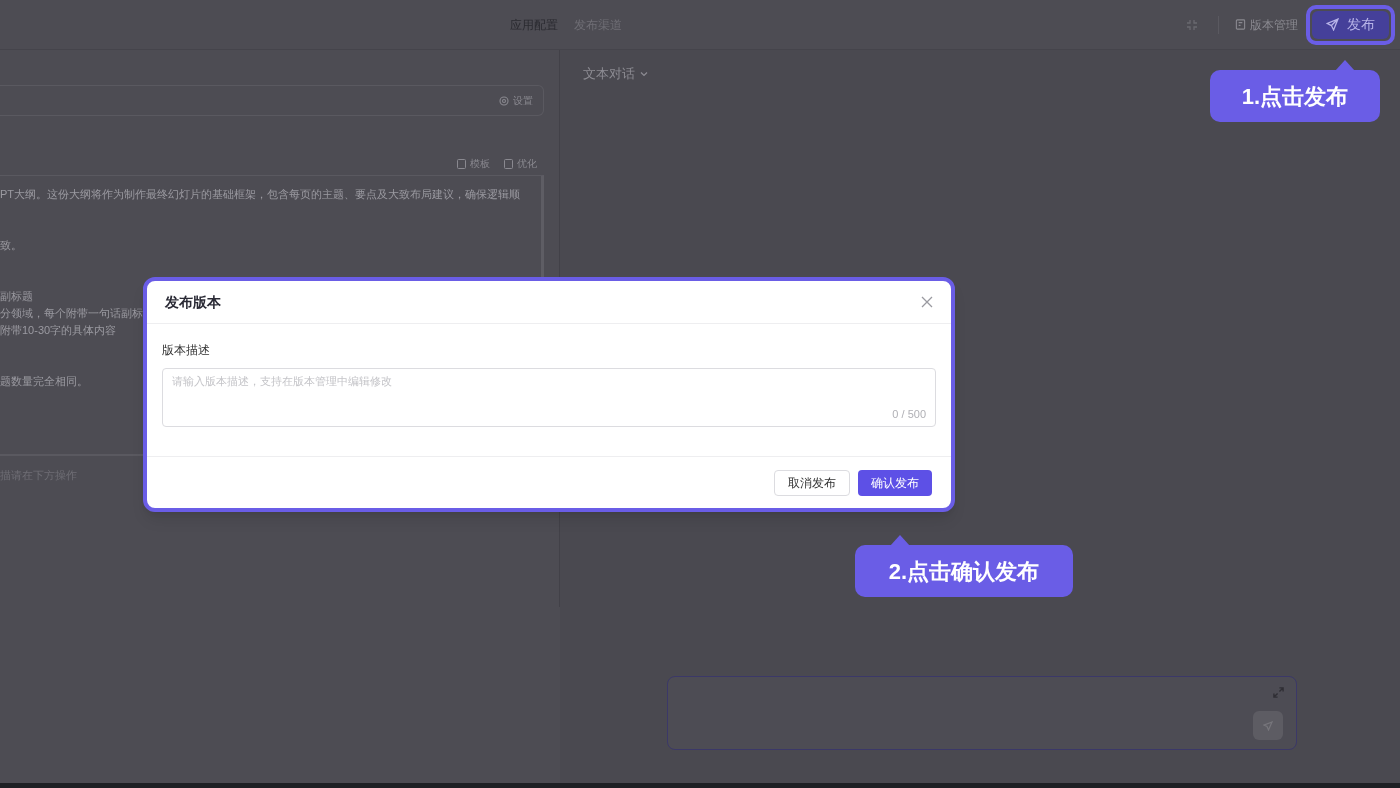 Image resolution: width=1400 pixels, height=788 pixels. I want to click on character-counter: 0 / 500, so click(909, 414).